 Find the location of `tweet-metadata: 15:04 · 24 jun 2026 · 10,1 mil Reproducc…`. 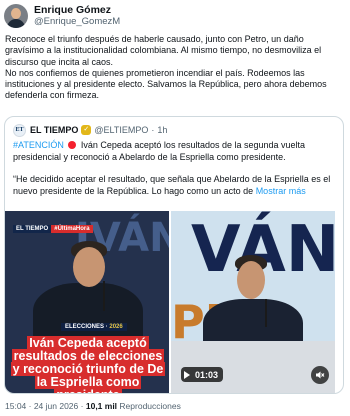

tweet-metadata: 15:04 · 24 jun 2026 · 10,1 mil Reproducc… is located at coordinates (93, 406).